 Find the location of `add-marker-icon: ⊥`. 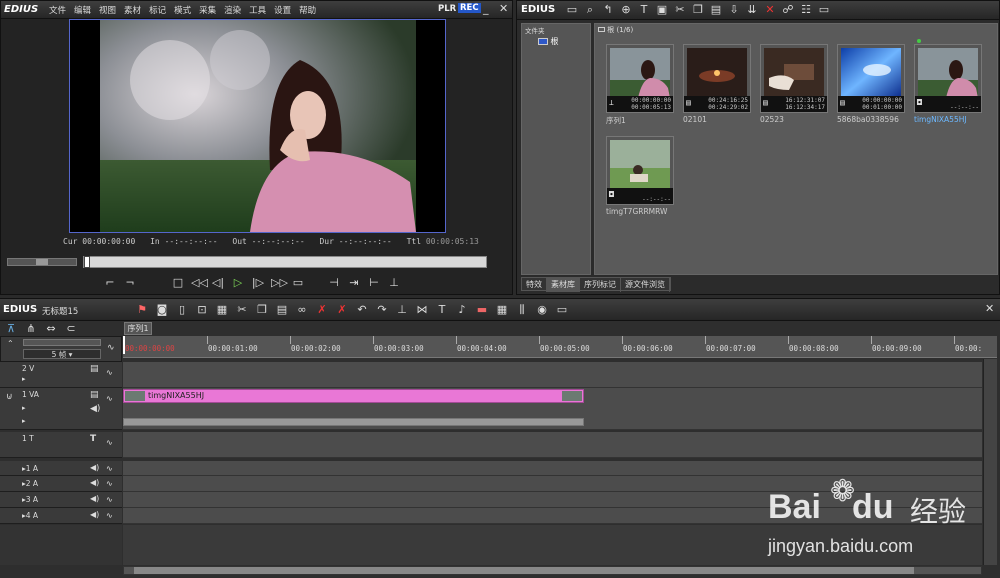

add-marker-icon: ⊥ is located at coordinates (402, 310).